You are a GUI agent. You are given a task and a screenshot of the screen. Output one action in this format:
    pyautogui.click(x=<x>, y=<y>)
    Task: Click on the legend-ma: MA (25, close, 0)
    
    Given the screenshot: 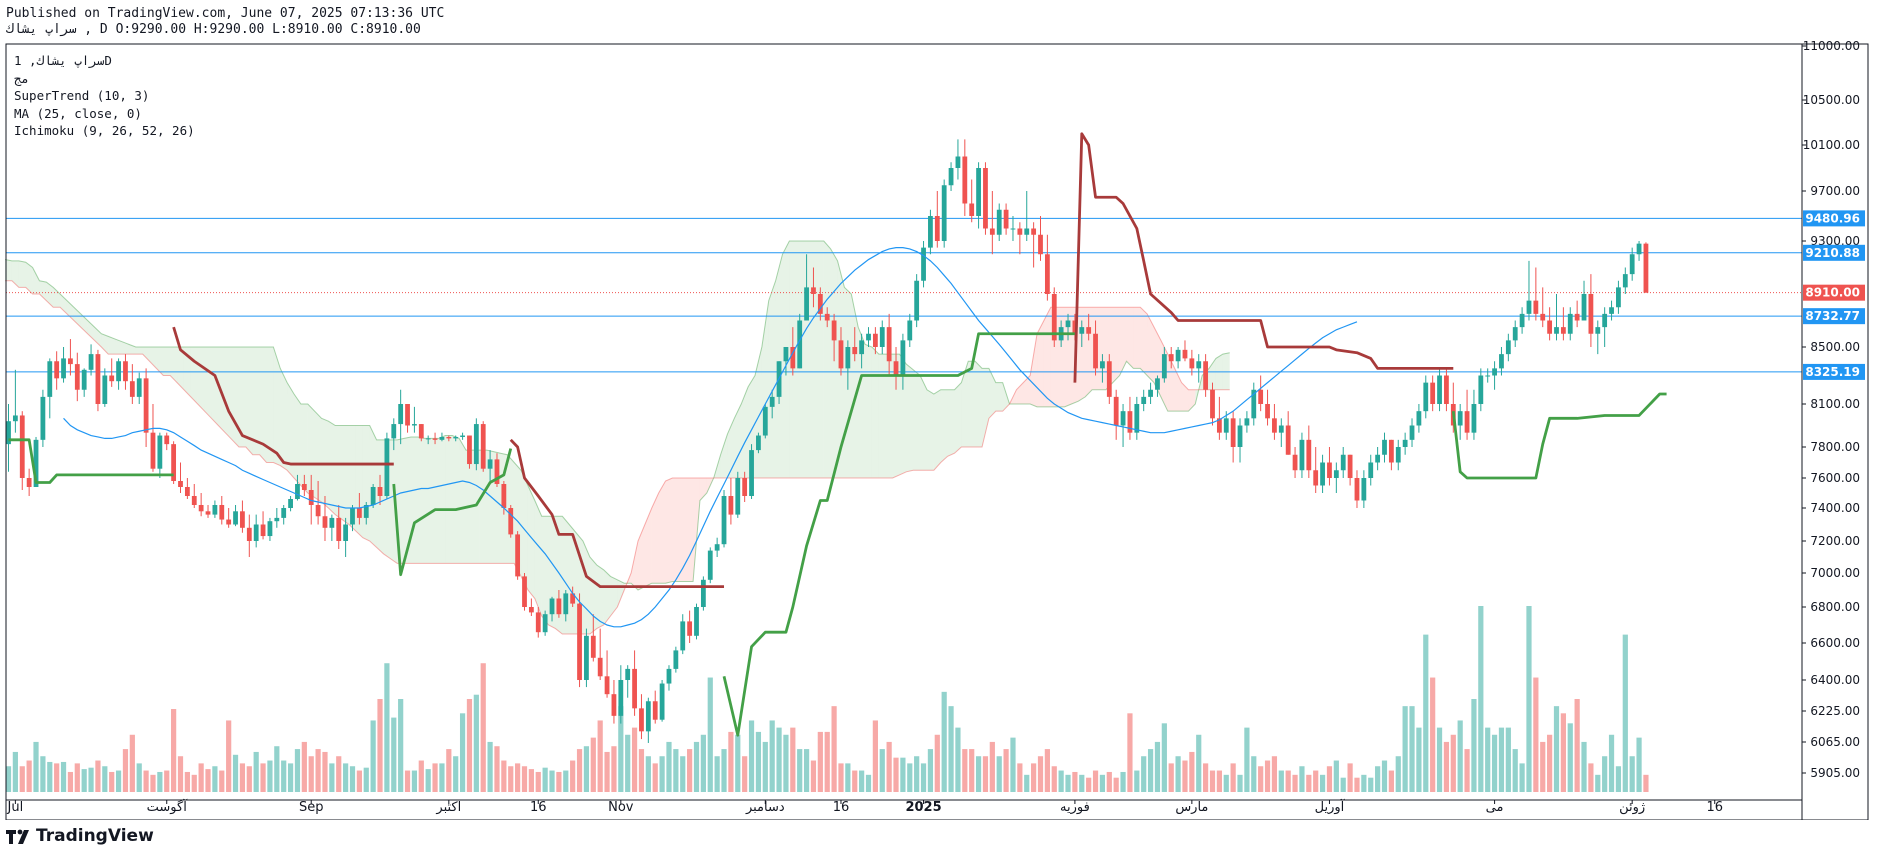 What is the action you would take?
    pyautogui.click(x=104, y=114)
    